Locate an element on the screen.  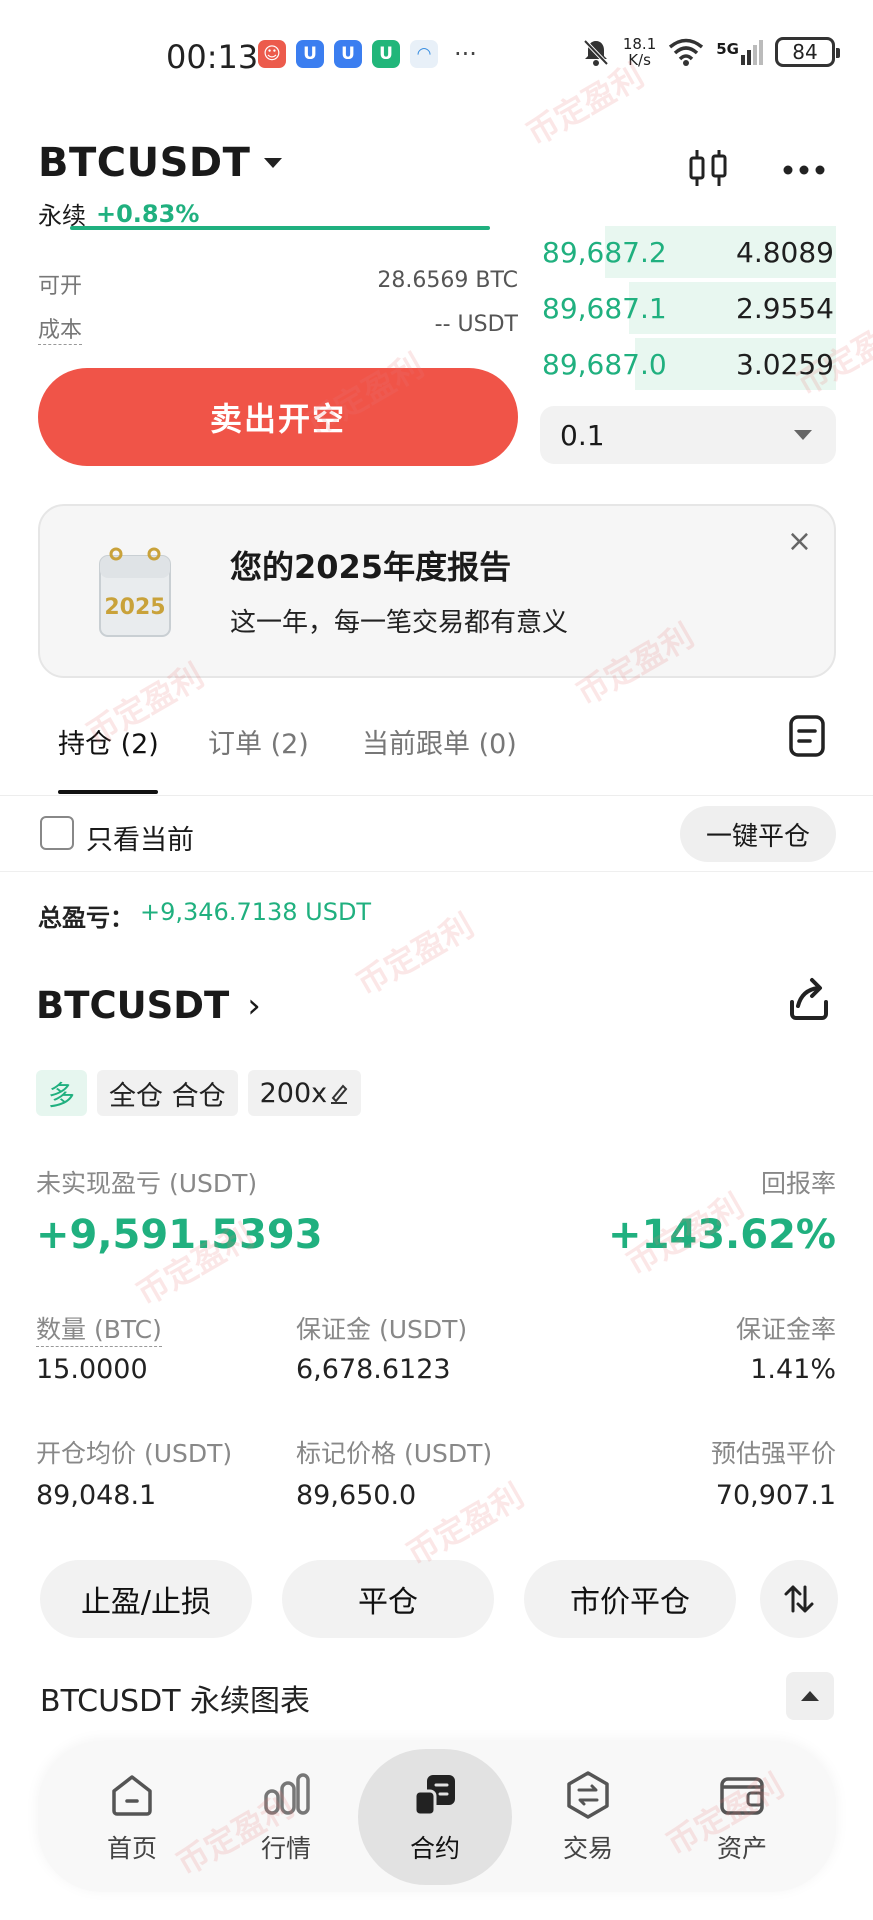
annual-report-banner: 2025 您的2025年度报告 这一年，每一笔交易都有意义 × is located at coordinates (437, 591).